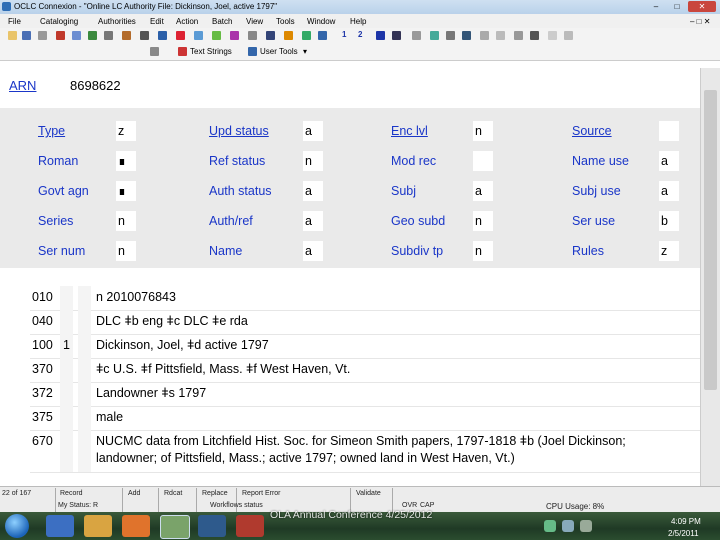 The width and height of the screenshot is (720, 540). Describe the element at coordinates (396, 35) in the screenshot. I see `ra-icon` at that location.